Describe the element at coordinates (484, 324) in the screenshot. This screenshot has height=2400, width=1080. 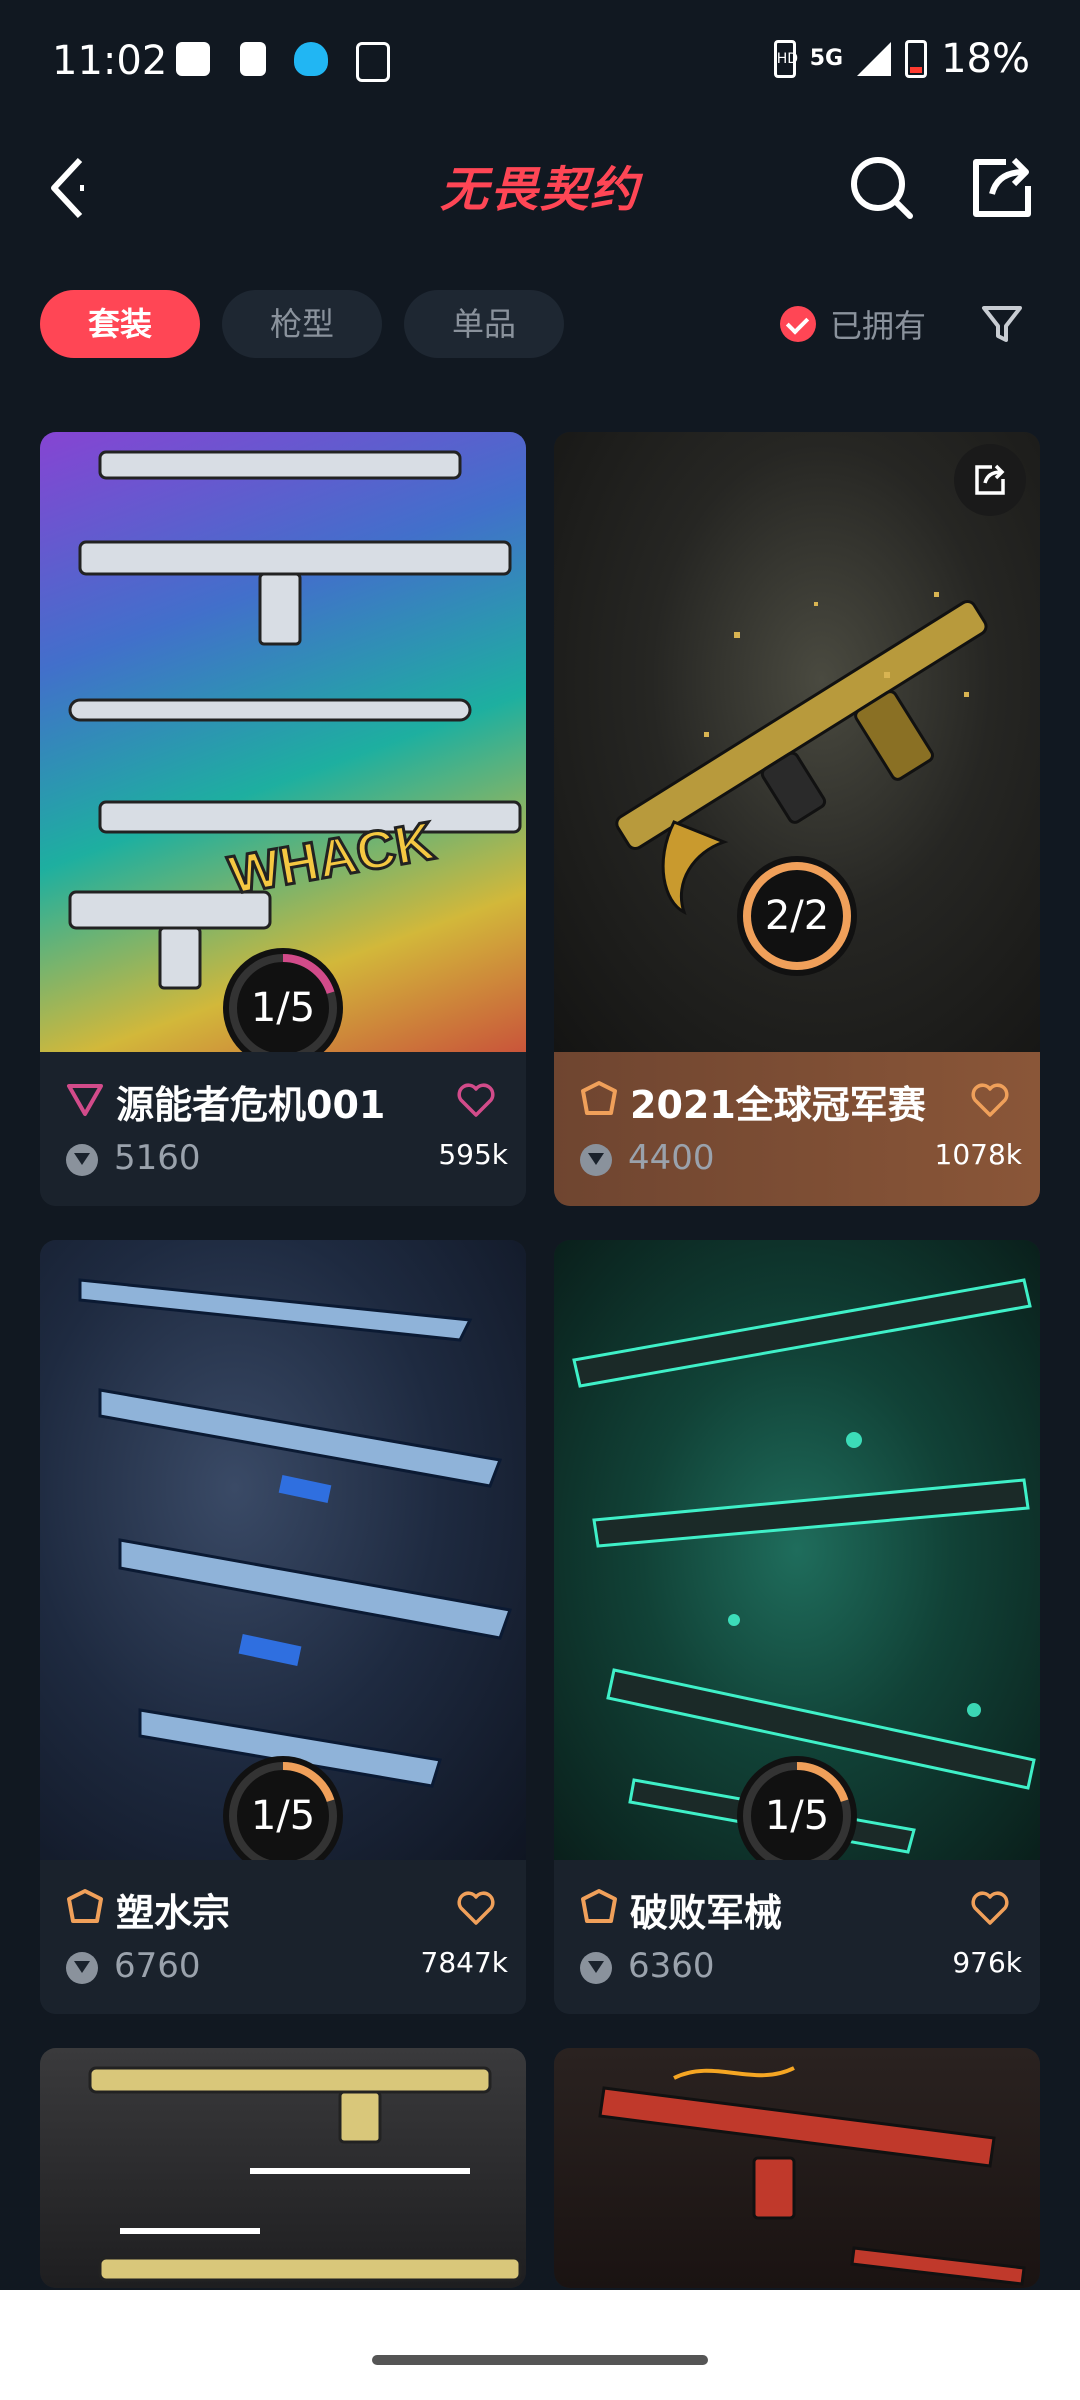
I see `tab-single-items: 单品` at that location.